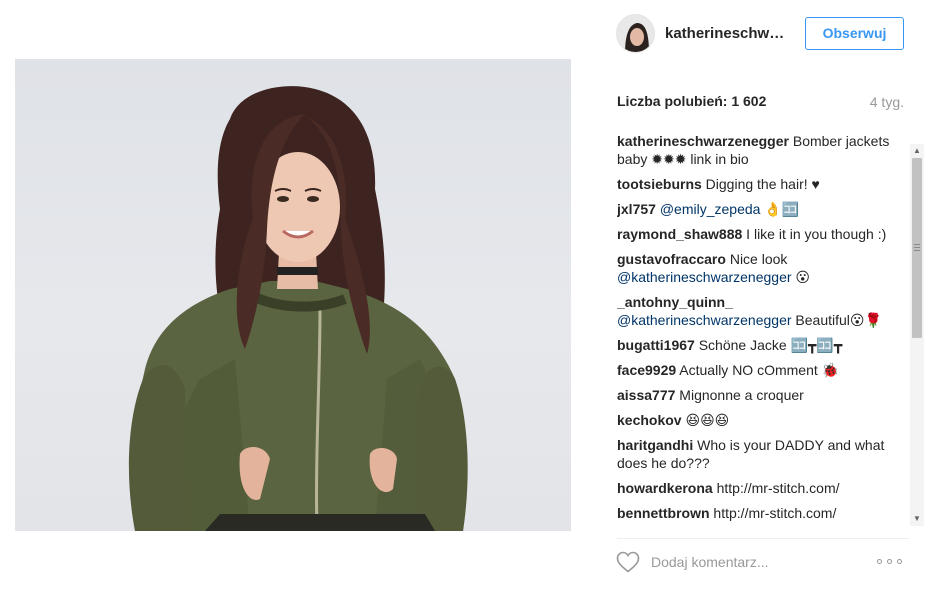  Describe the element at coordinates (636, 209) in the screenshot. I see `comment-username: jxl757` at that location.